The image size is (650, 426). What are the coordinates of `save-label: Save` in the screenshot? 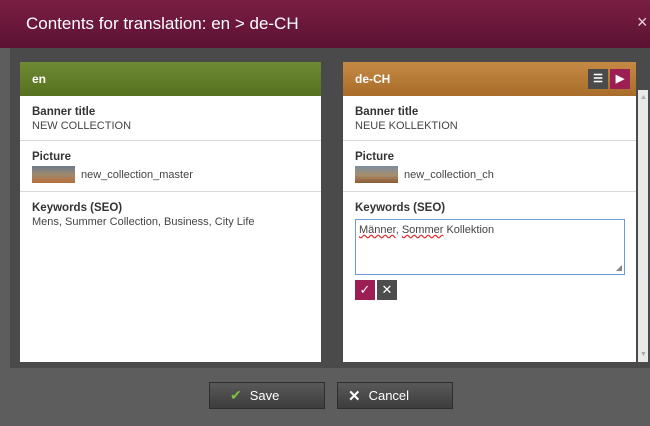 It's located at (264, 395).